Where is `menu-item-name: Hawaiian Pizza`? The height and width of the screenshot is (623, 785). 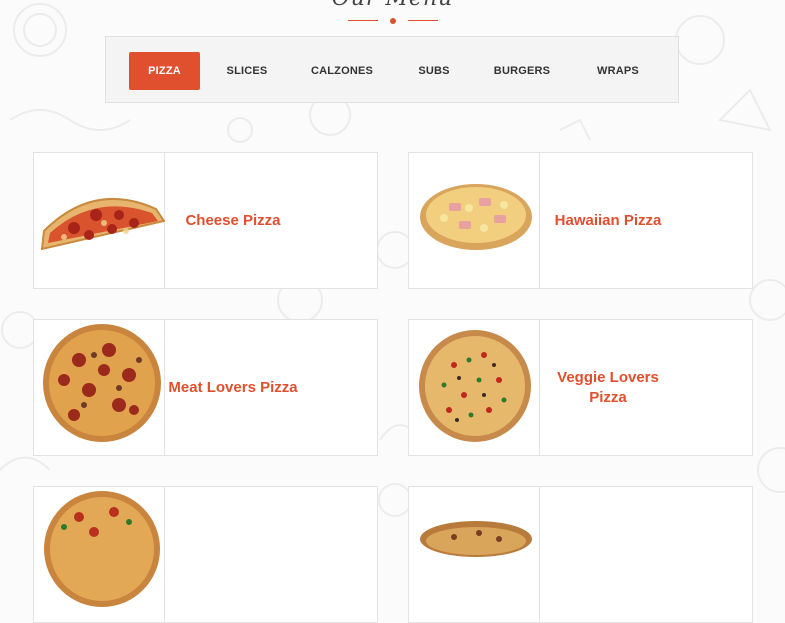 menu-item-name: Hawaiian Pizza is located at coordinates (608, 220).